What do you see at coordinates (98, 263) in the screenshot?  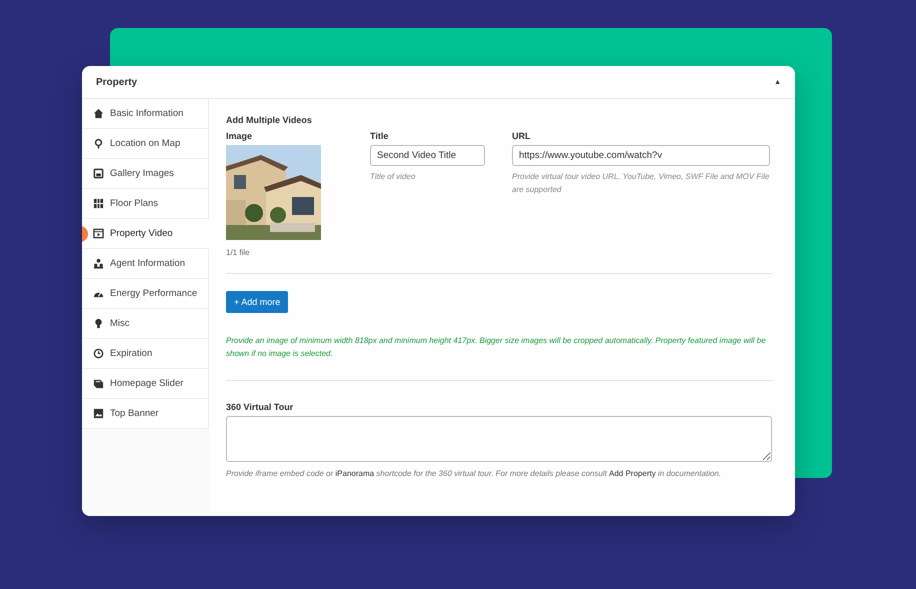 I see `people-icon` at bounding box center [98, 263].